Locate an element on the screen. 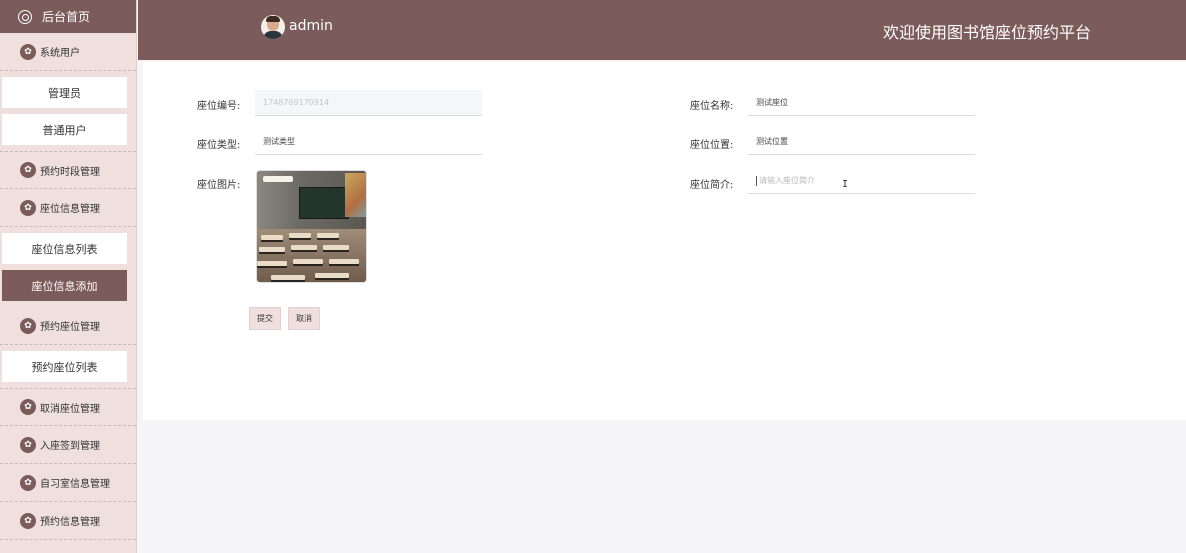 This screenshot has width=1186, height=553. menu-label: 自习室信息管理 is located at coordinates (75, 484).